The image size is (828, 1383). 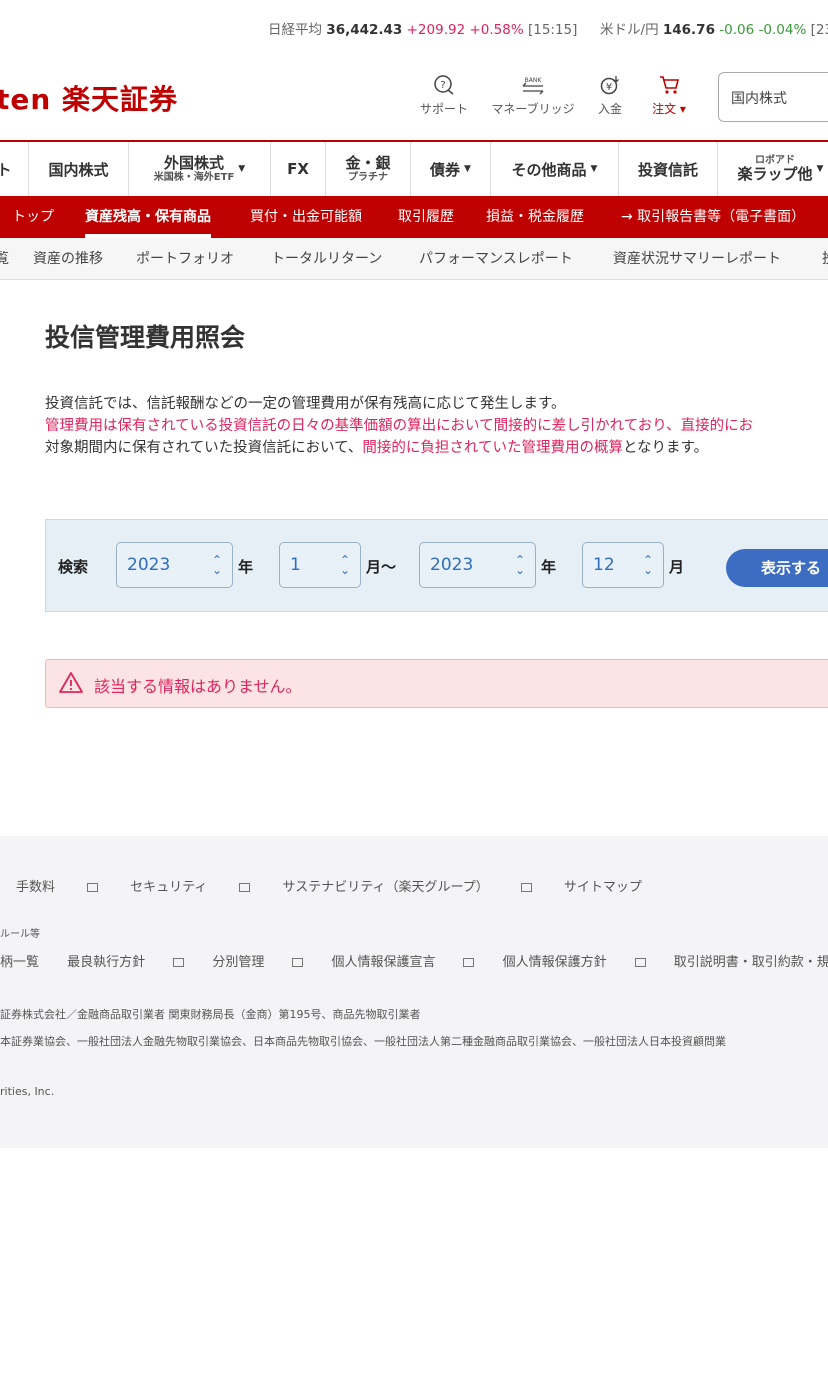 What do you see at coordinates (669, 87) in the screenshot?
I see `cart-icon` at bounding box center [669, 87].